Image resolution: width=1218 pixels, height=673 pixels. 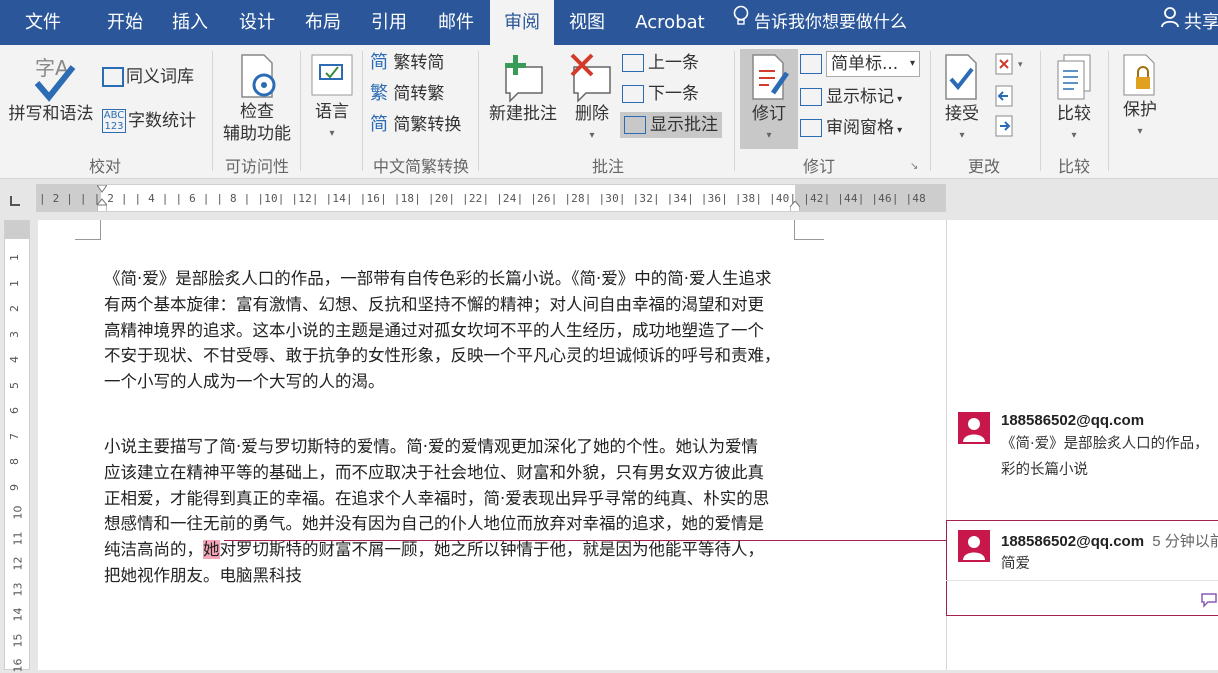 I want to click on tab-insert: 插入, so click(x=190, y=22).